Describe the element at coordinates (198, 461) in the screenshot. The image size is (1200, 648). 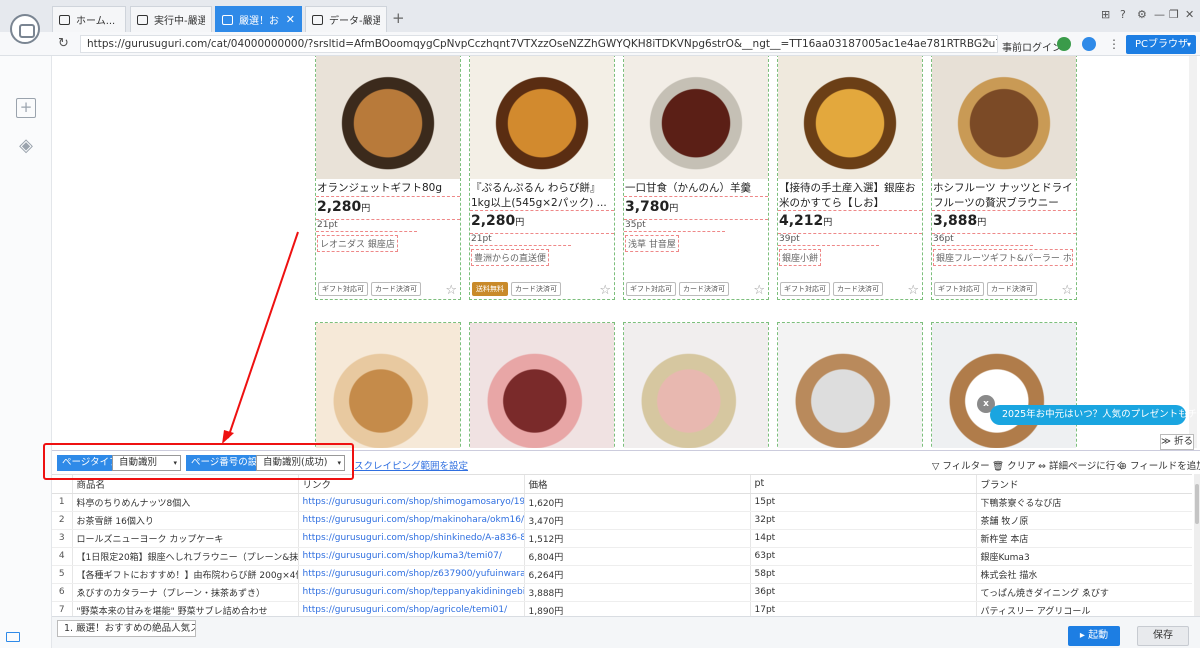
I see `annotation-highlight-box` at that location.